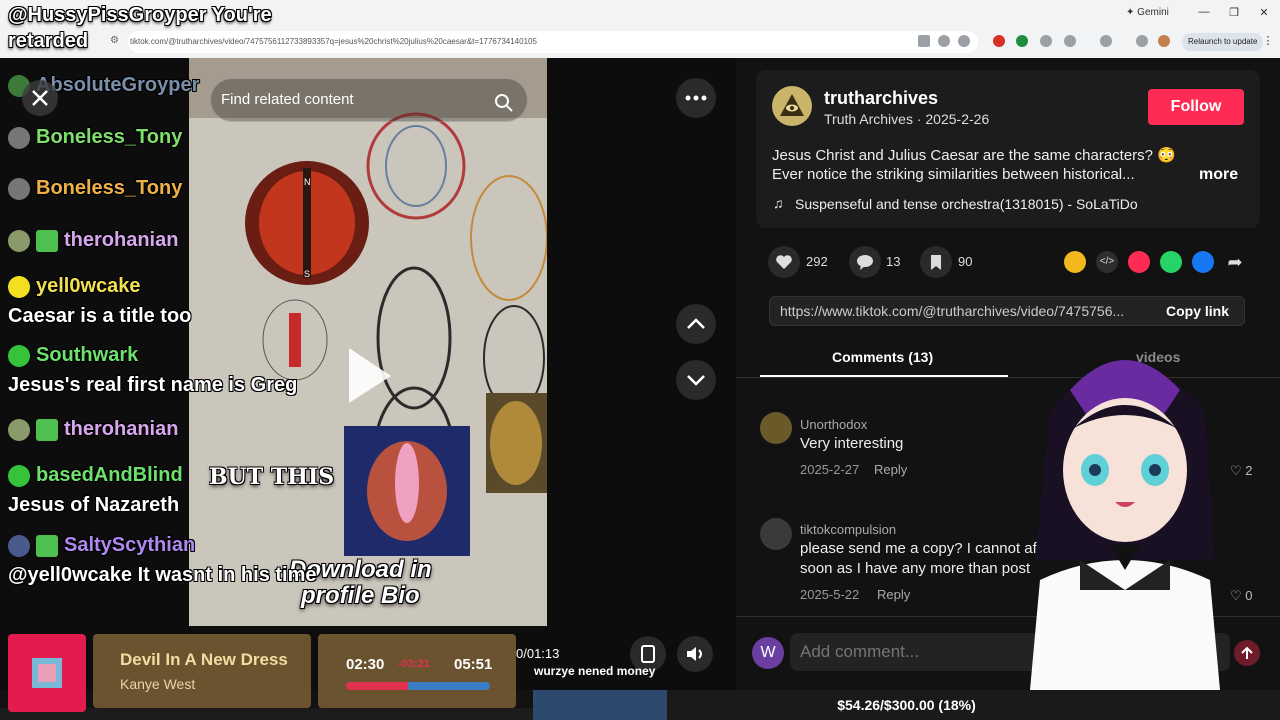 This screenshot has height=720, width=1280. I want to click on more-options-button, so click(696, 98).